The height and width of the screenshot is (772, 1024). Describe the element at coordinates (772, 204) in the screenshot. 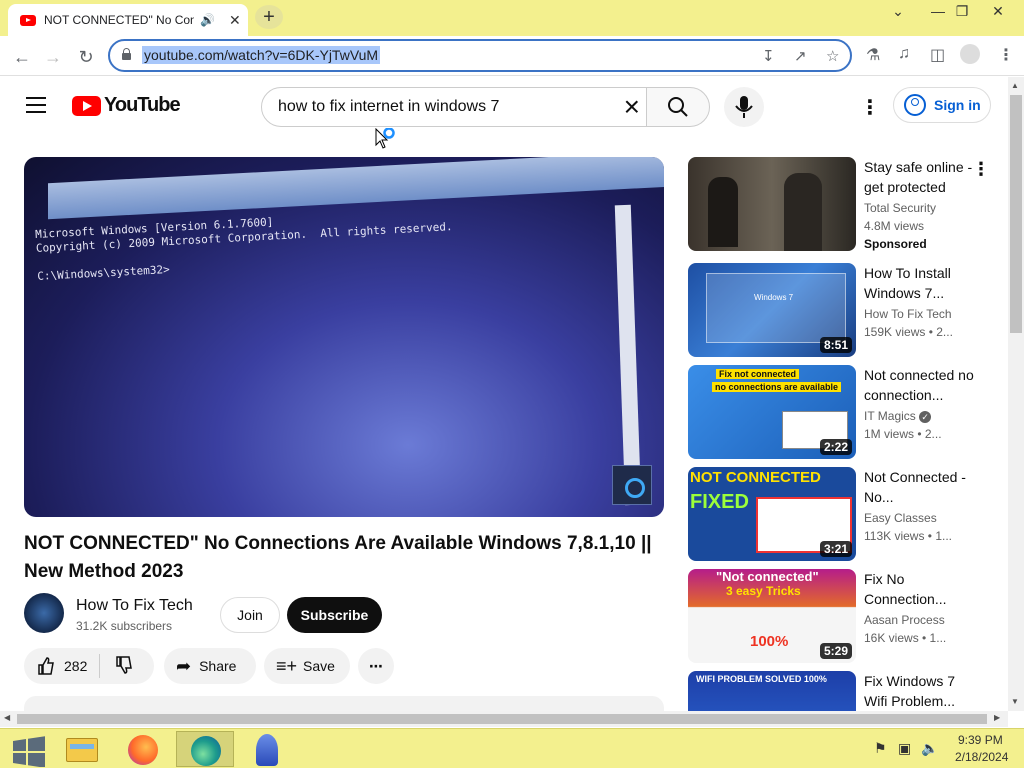

I see `recommendation-thumbnail` at that location.